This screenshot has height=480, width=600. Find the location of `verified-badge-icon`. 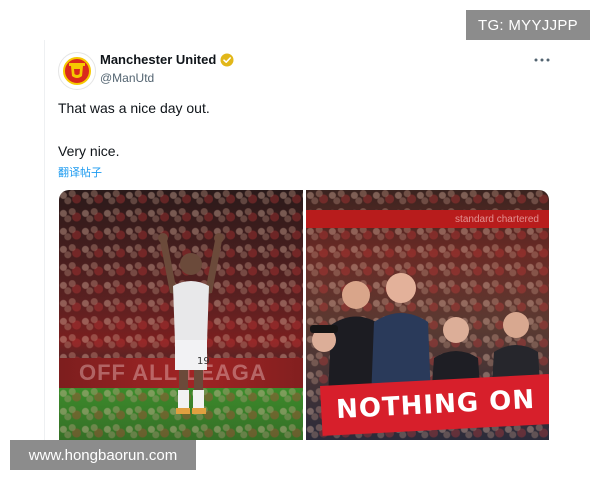

verified-badge-icon is located at coordinates (227, 59).